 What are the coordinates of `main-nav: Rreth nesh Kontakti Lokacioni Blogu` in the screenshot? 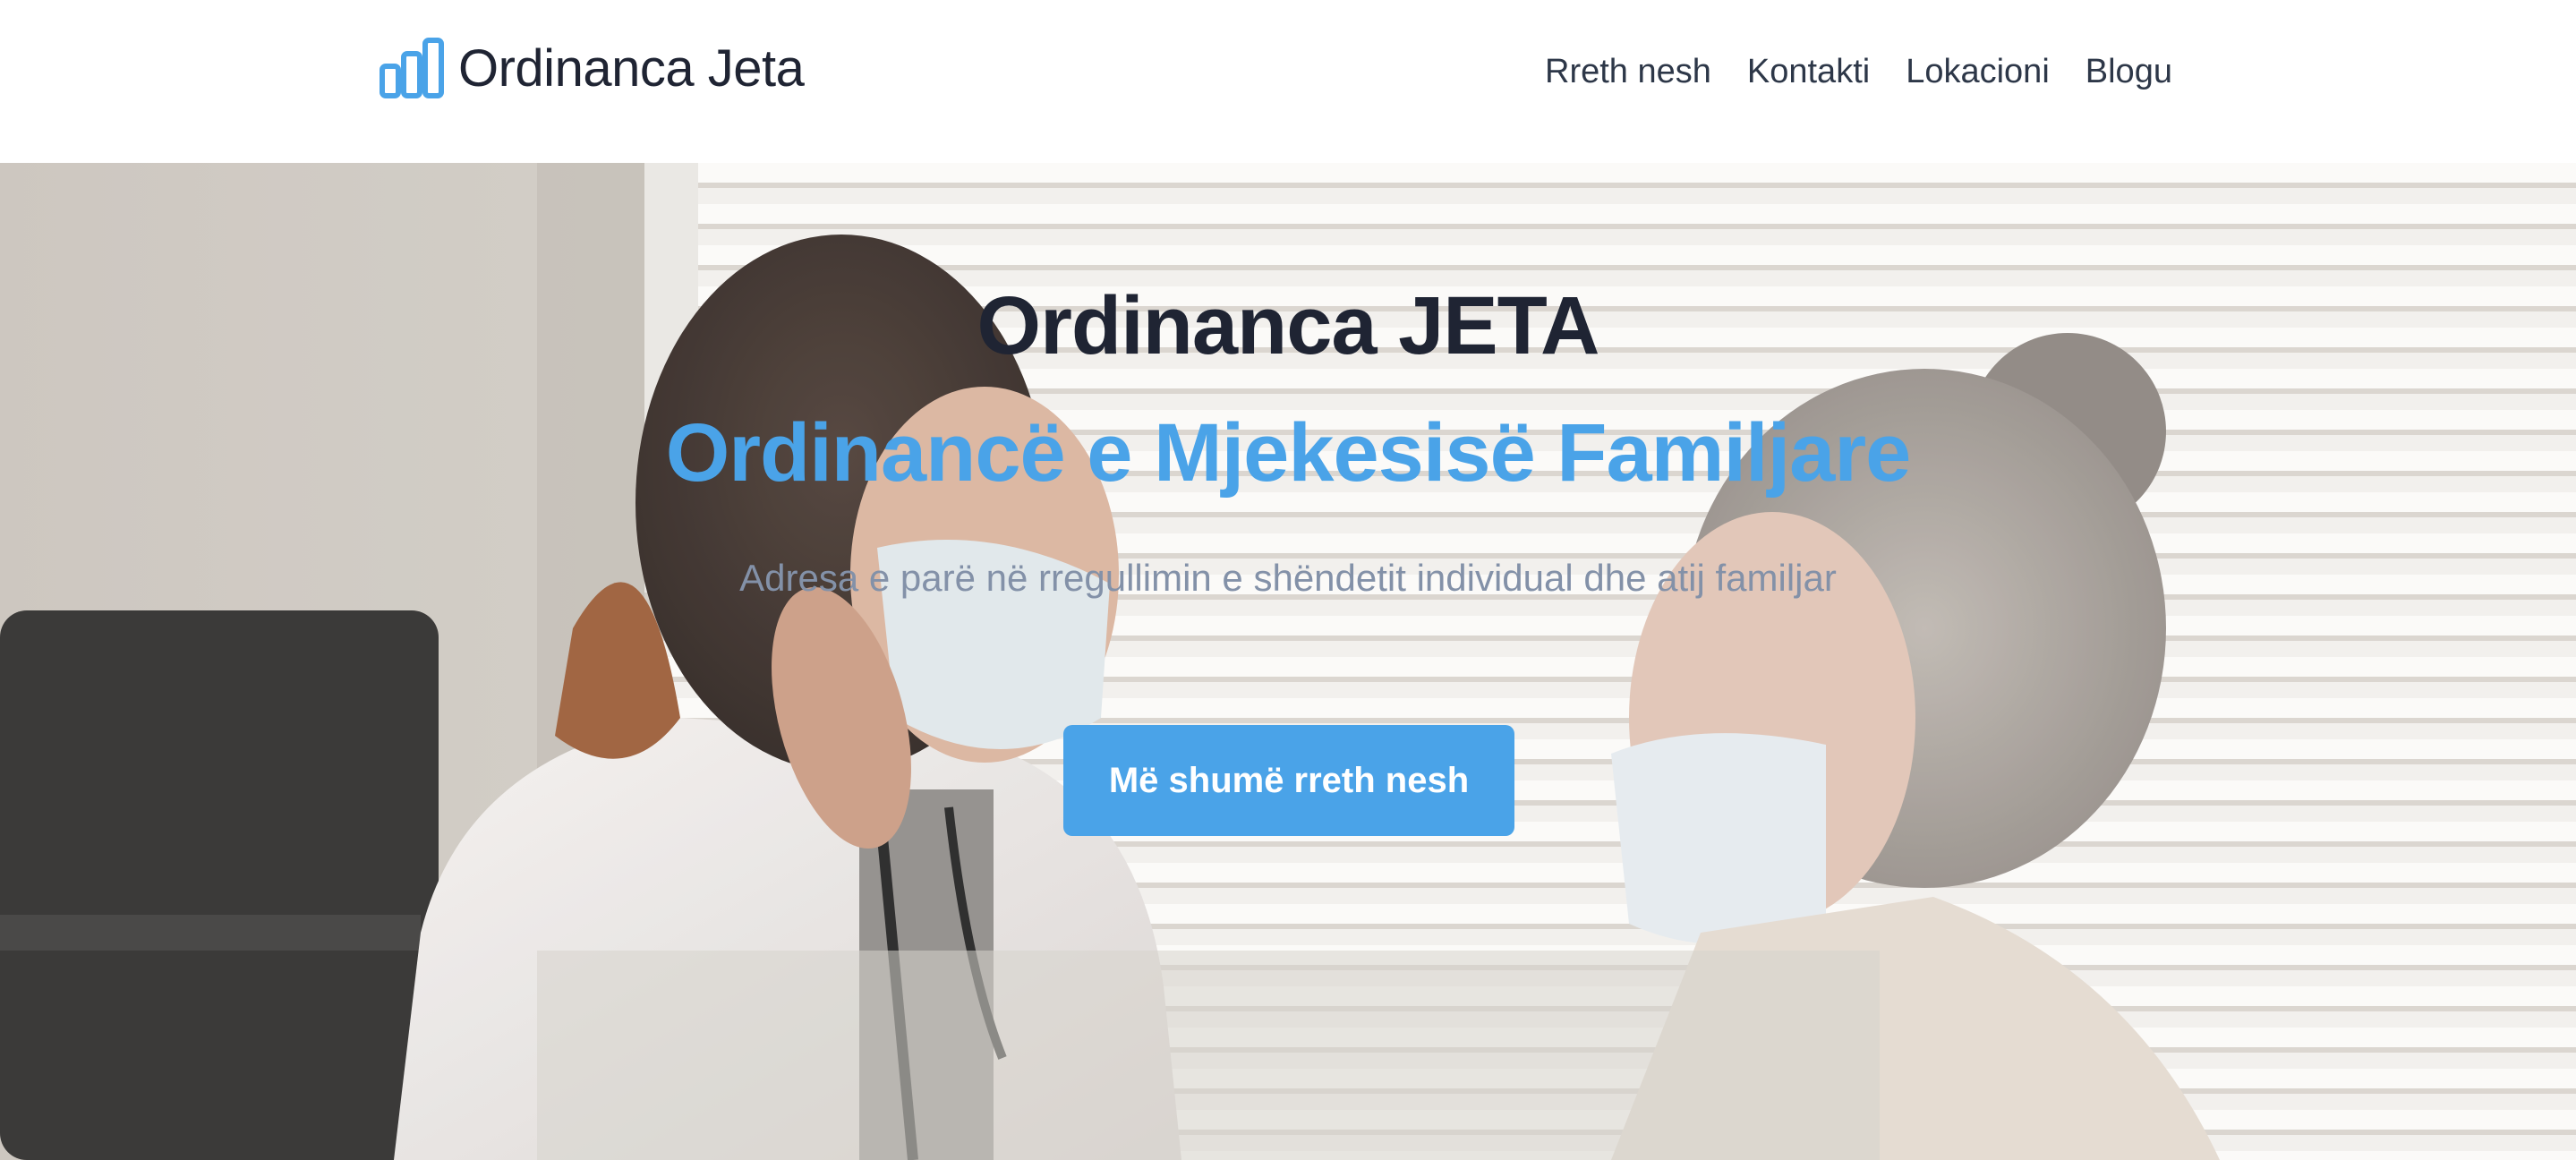 It's located at (1858, 71).